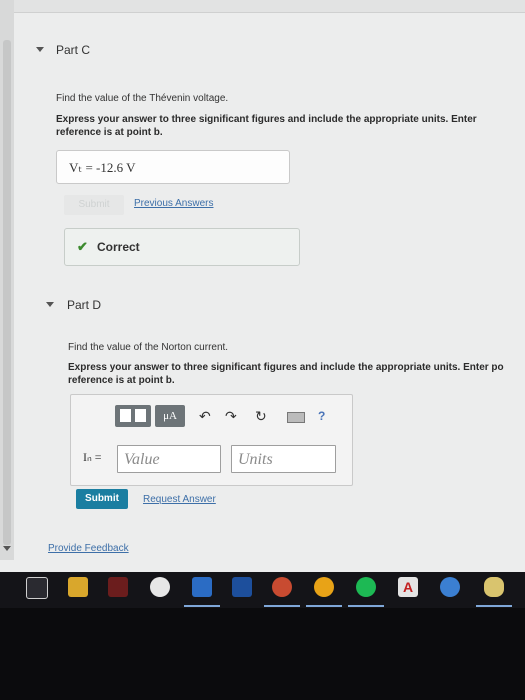 The width and height of the screenshot is (525, 700). Describe the element at coordinates (121, 380) in the screenshot. I see `part-d-instruction-line2: reference is at point b.` at that location.